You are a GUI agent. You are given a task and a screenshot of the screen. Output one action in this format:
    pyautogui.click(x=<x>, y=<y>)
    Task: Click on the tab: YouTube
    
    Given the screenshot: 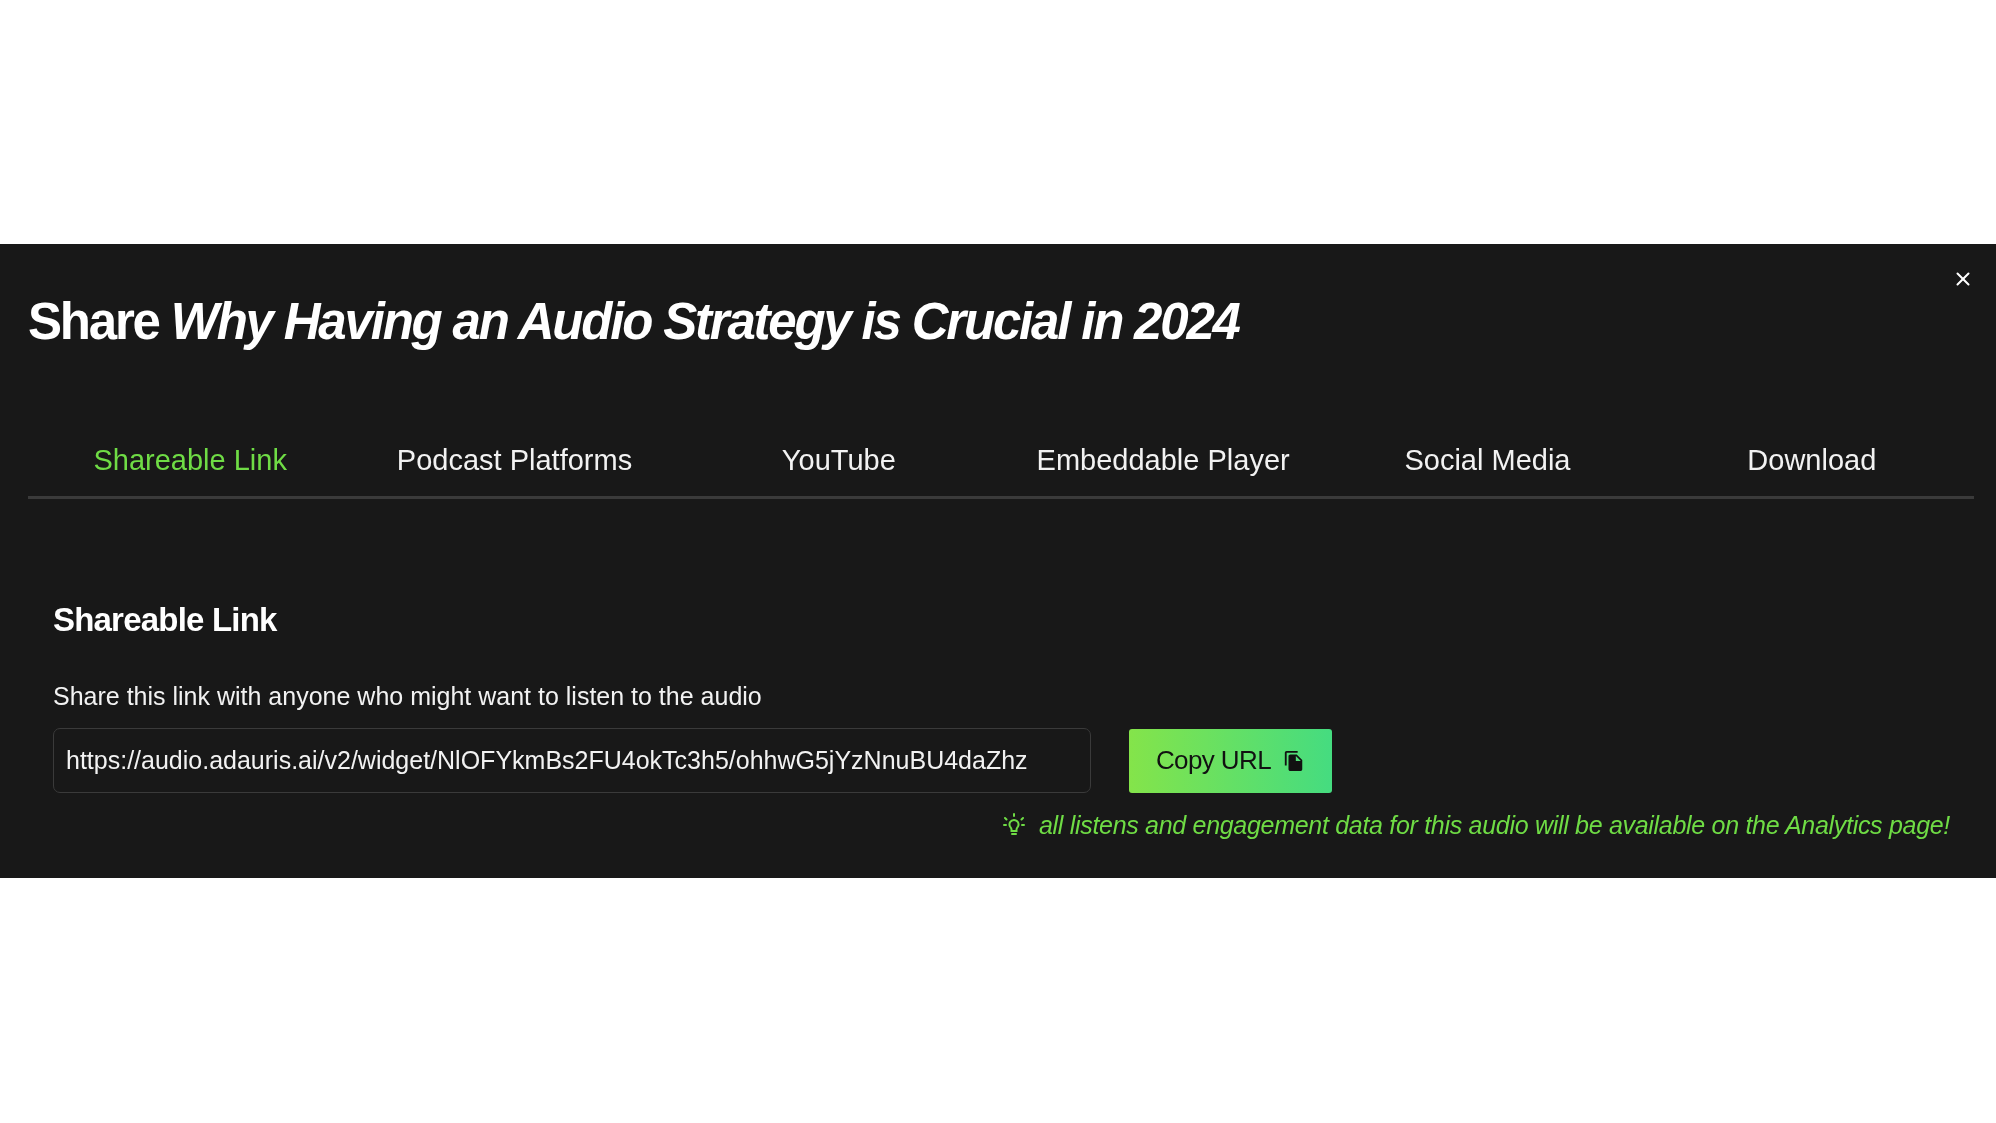 What is the action you would take?
    pyautogui.click(x=838, y=459)
    